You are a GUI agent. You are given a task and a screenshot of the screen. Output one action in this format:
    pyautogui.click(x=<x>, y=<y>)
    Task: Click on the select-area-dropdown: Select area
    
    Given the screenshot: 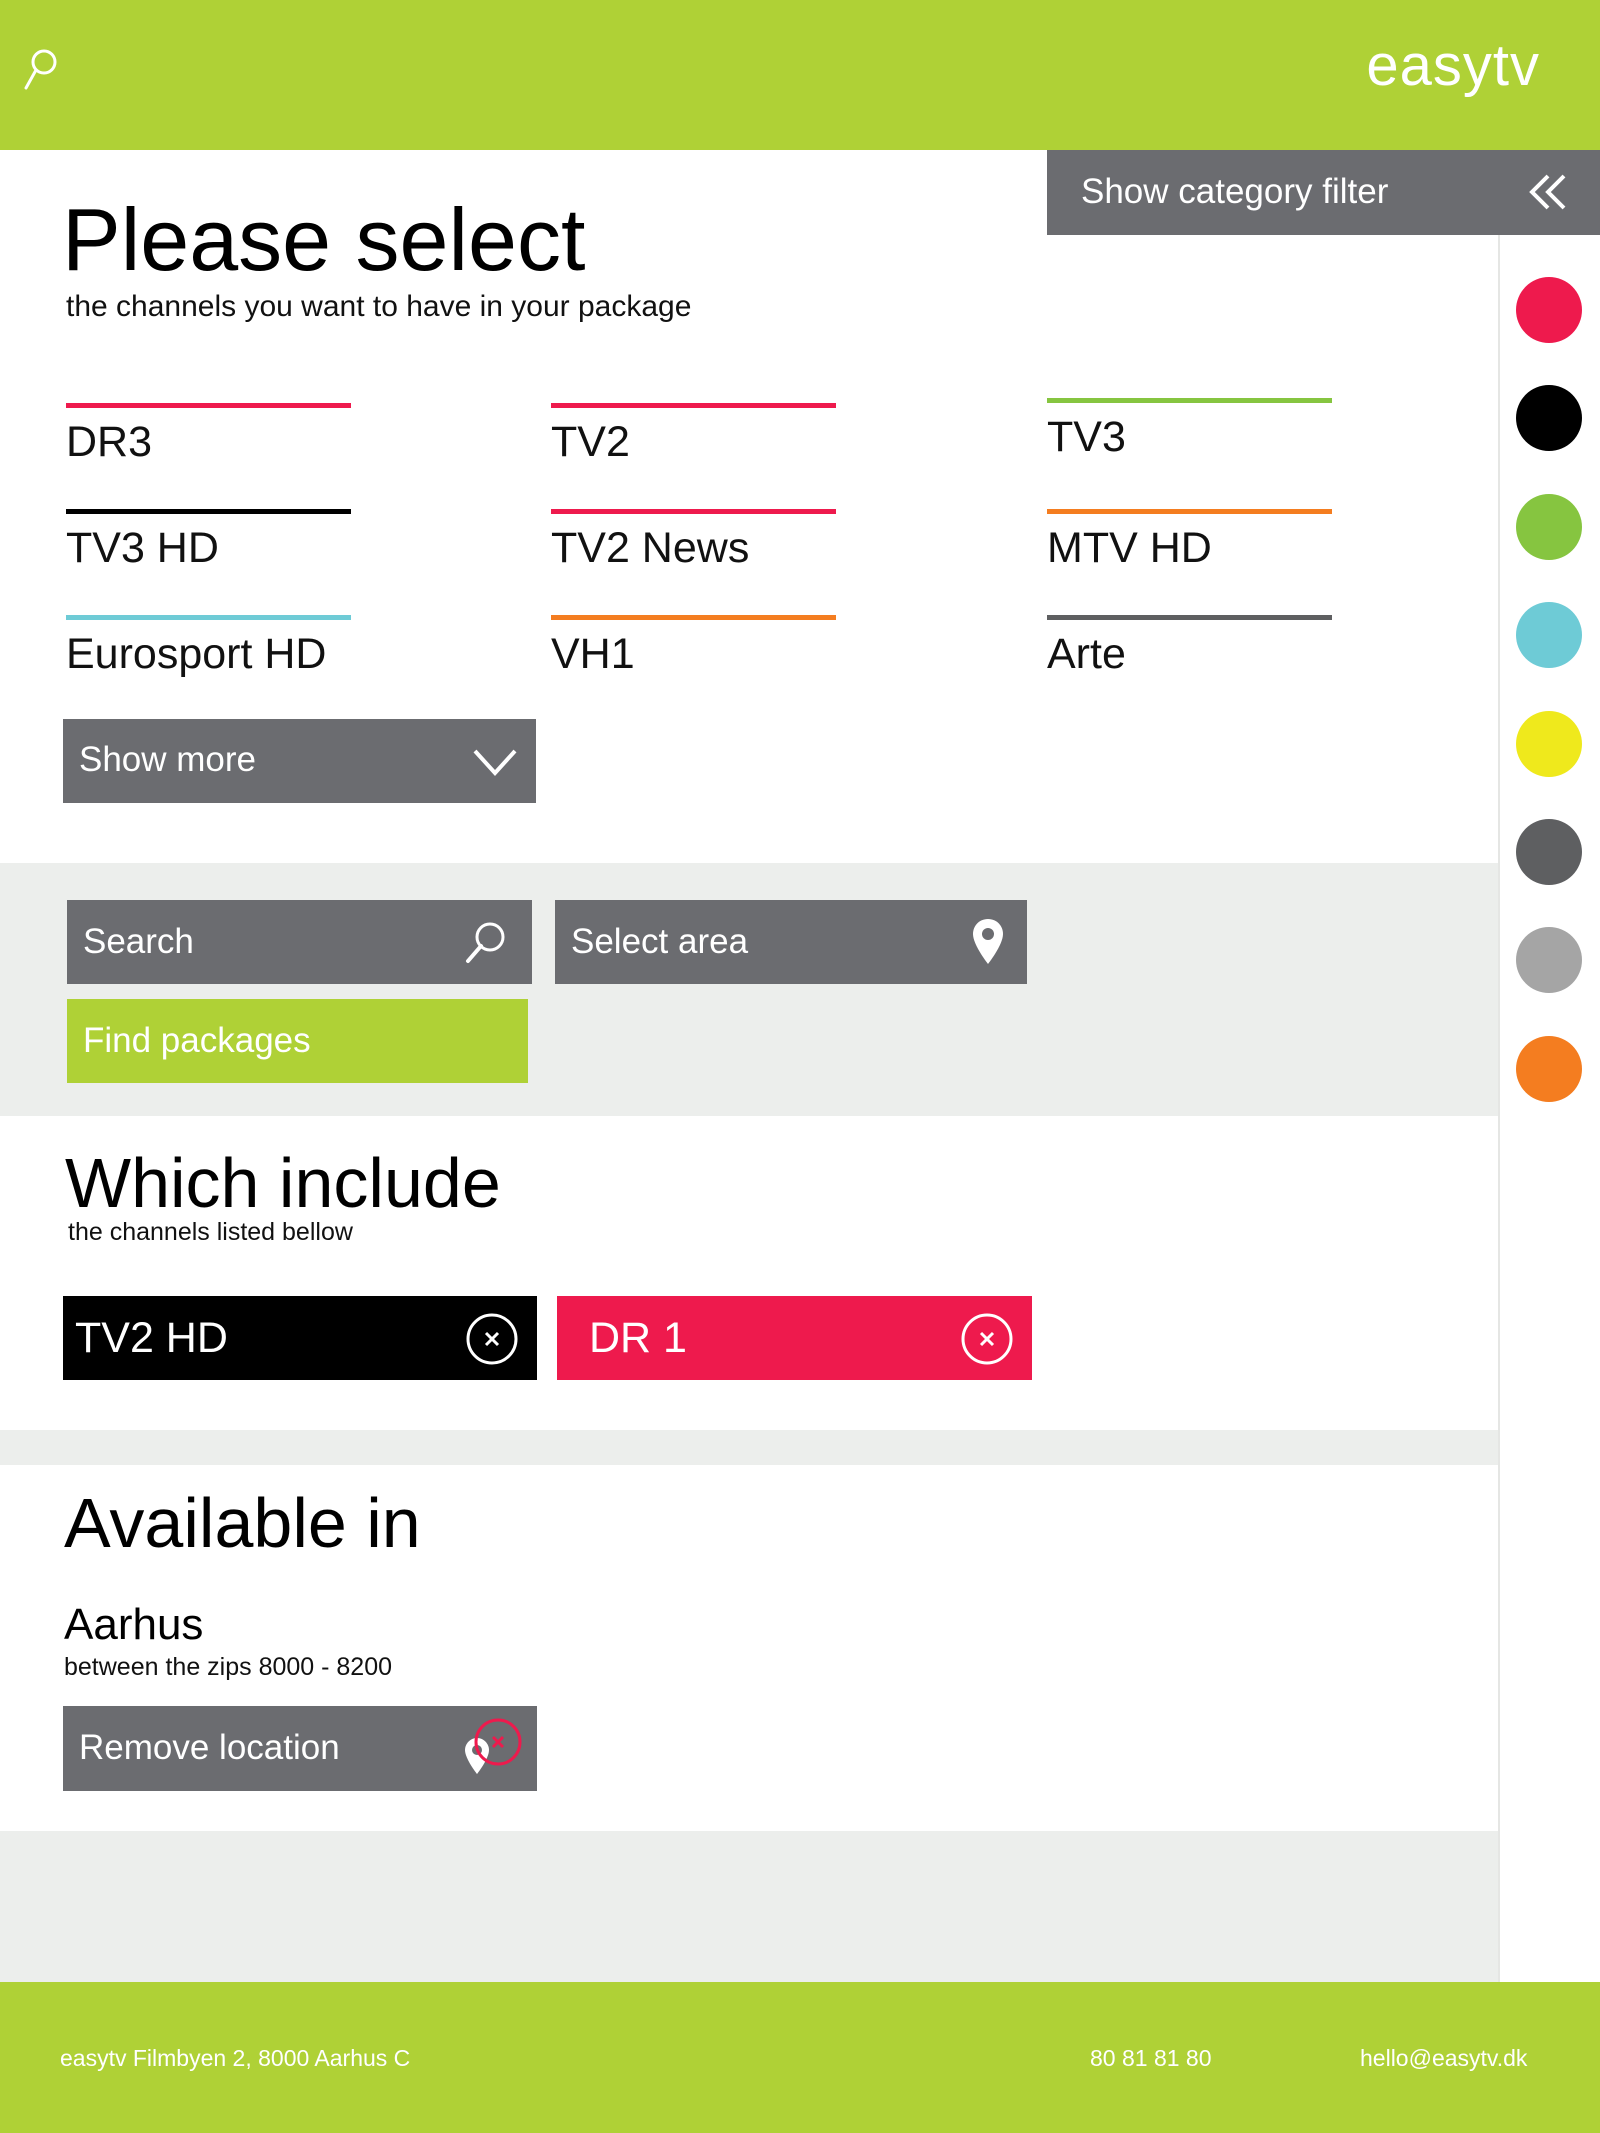 What is the action you would take?
    pyautogui.click(x=791, y=942)
    